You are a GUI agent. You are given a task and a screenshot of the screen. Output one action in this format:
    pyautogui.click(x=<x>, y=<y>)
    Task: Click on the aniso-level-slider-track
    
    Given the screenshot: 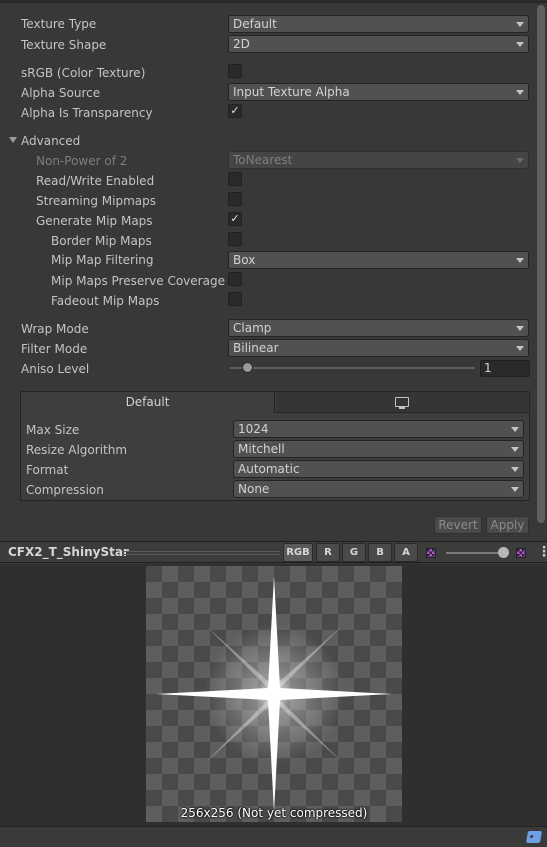 What is the action you would take?
    pyautogui.click(x=352, y=368)
    